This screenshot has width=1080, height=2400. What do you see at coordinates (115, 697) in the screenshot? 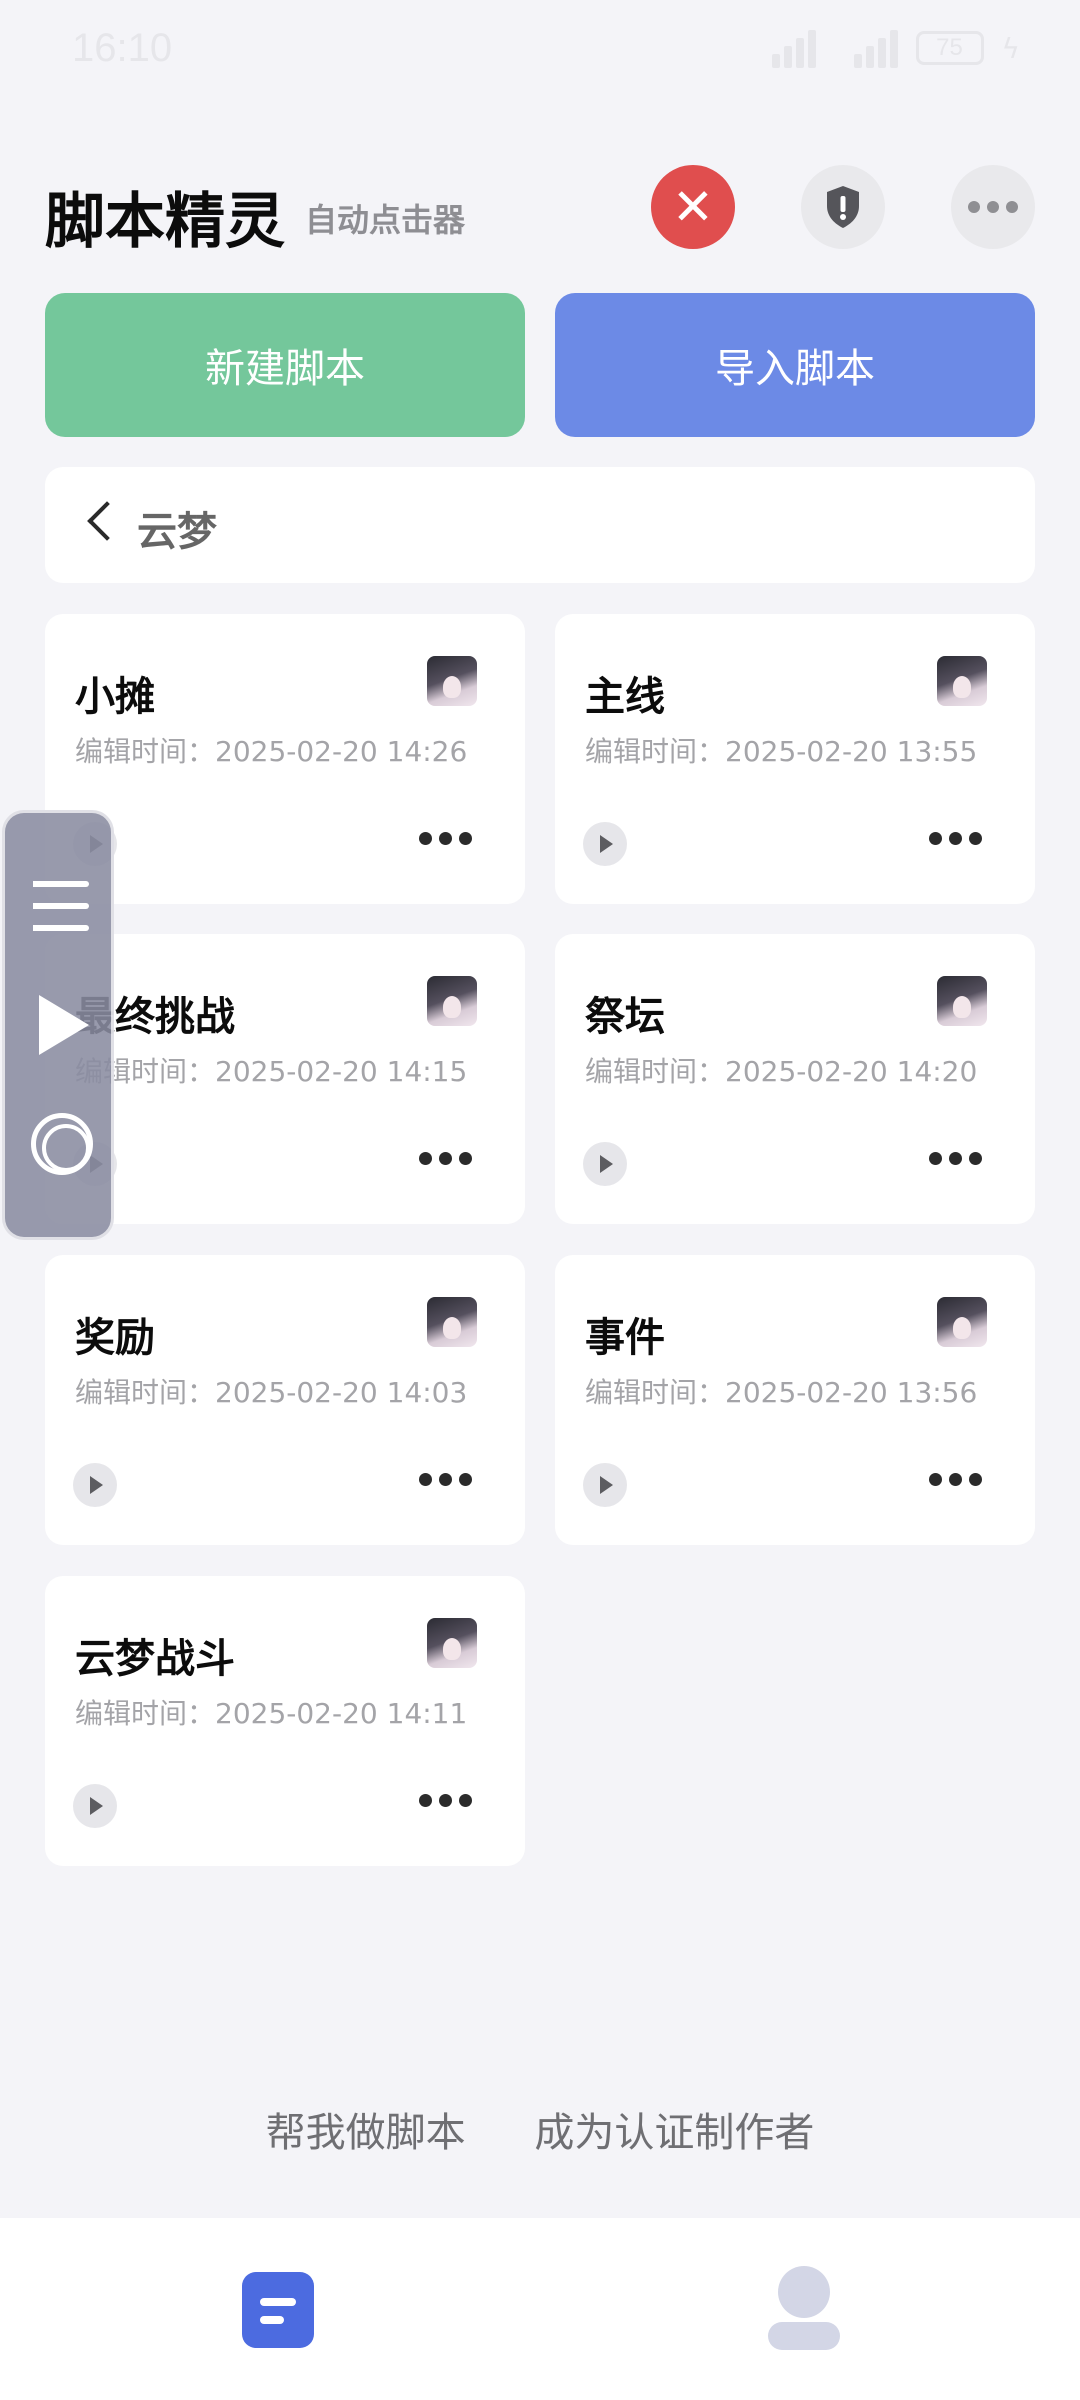
I see `script-title: 小摊` at bounding box center [115, 697].